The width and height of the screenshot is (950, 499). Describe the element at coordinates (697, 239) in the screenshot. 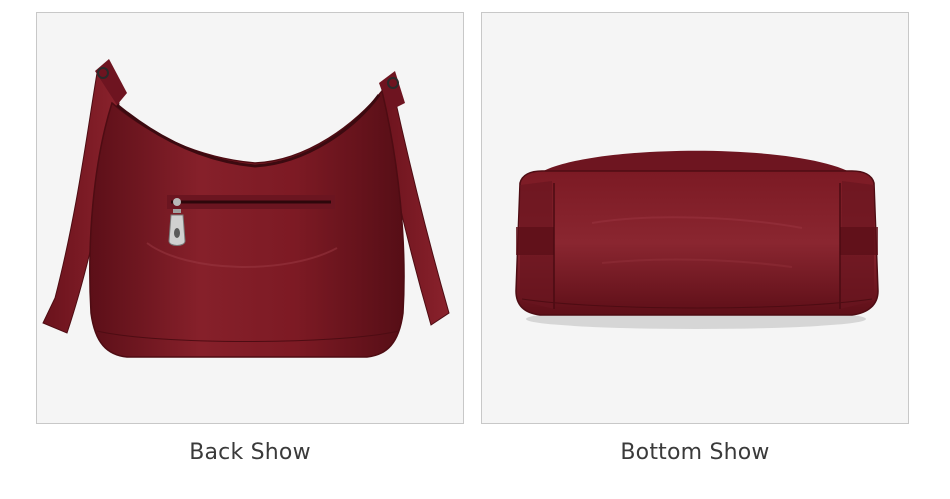

I see `bag-bottom-image` at that location.